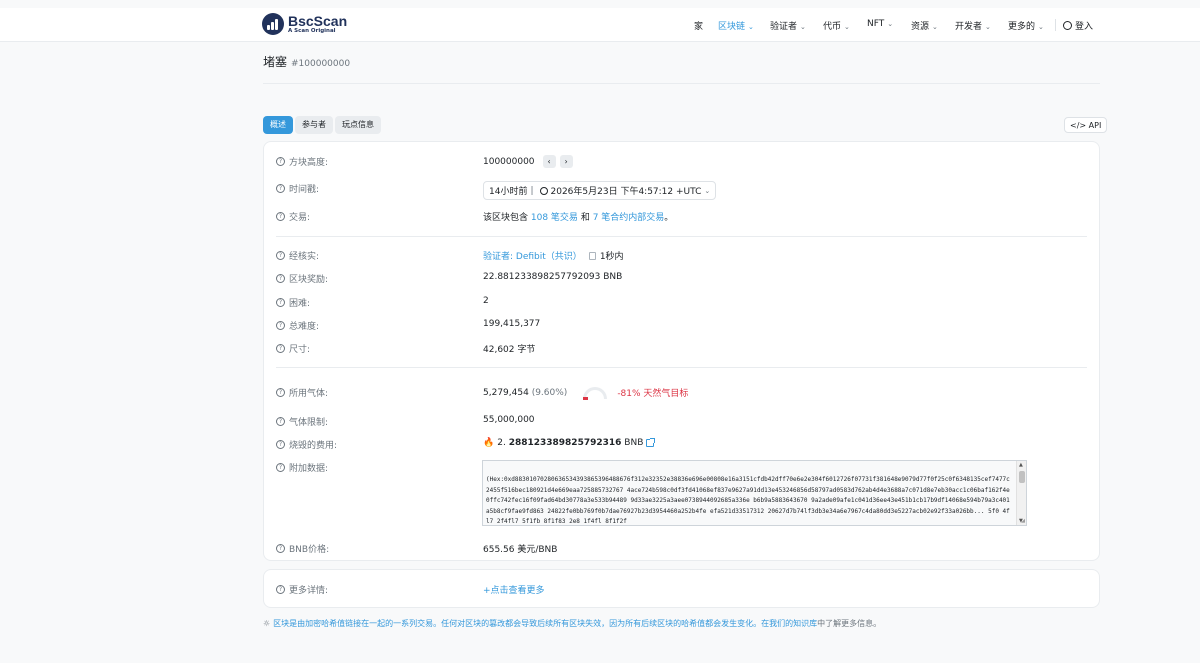  Describe the element at coordinates (1026, 25) in the screenshot. I see `nav-more: 更多的 ⌄` at that location.